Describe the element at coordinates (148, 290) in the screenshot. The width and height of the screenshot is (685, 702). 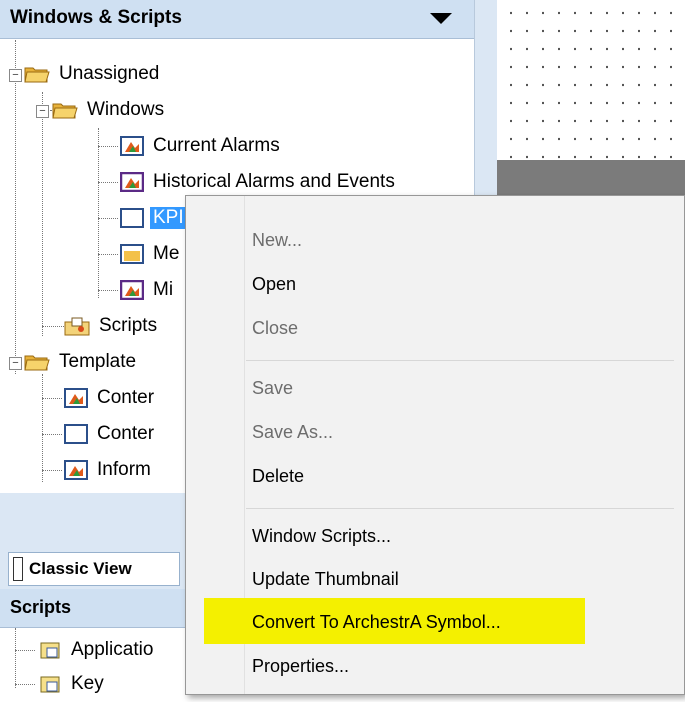
I see `tree-node-mi: Mi` at that location.